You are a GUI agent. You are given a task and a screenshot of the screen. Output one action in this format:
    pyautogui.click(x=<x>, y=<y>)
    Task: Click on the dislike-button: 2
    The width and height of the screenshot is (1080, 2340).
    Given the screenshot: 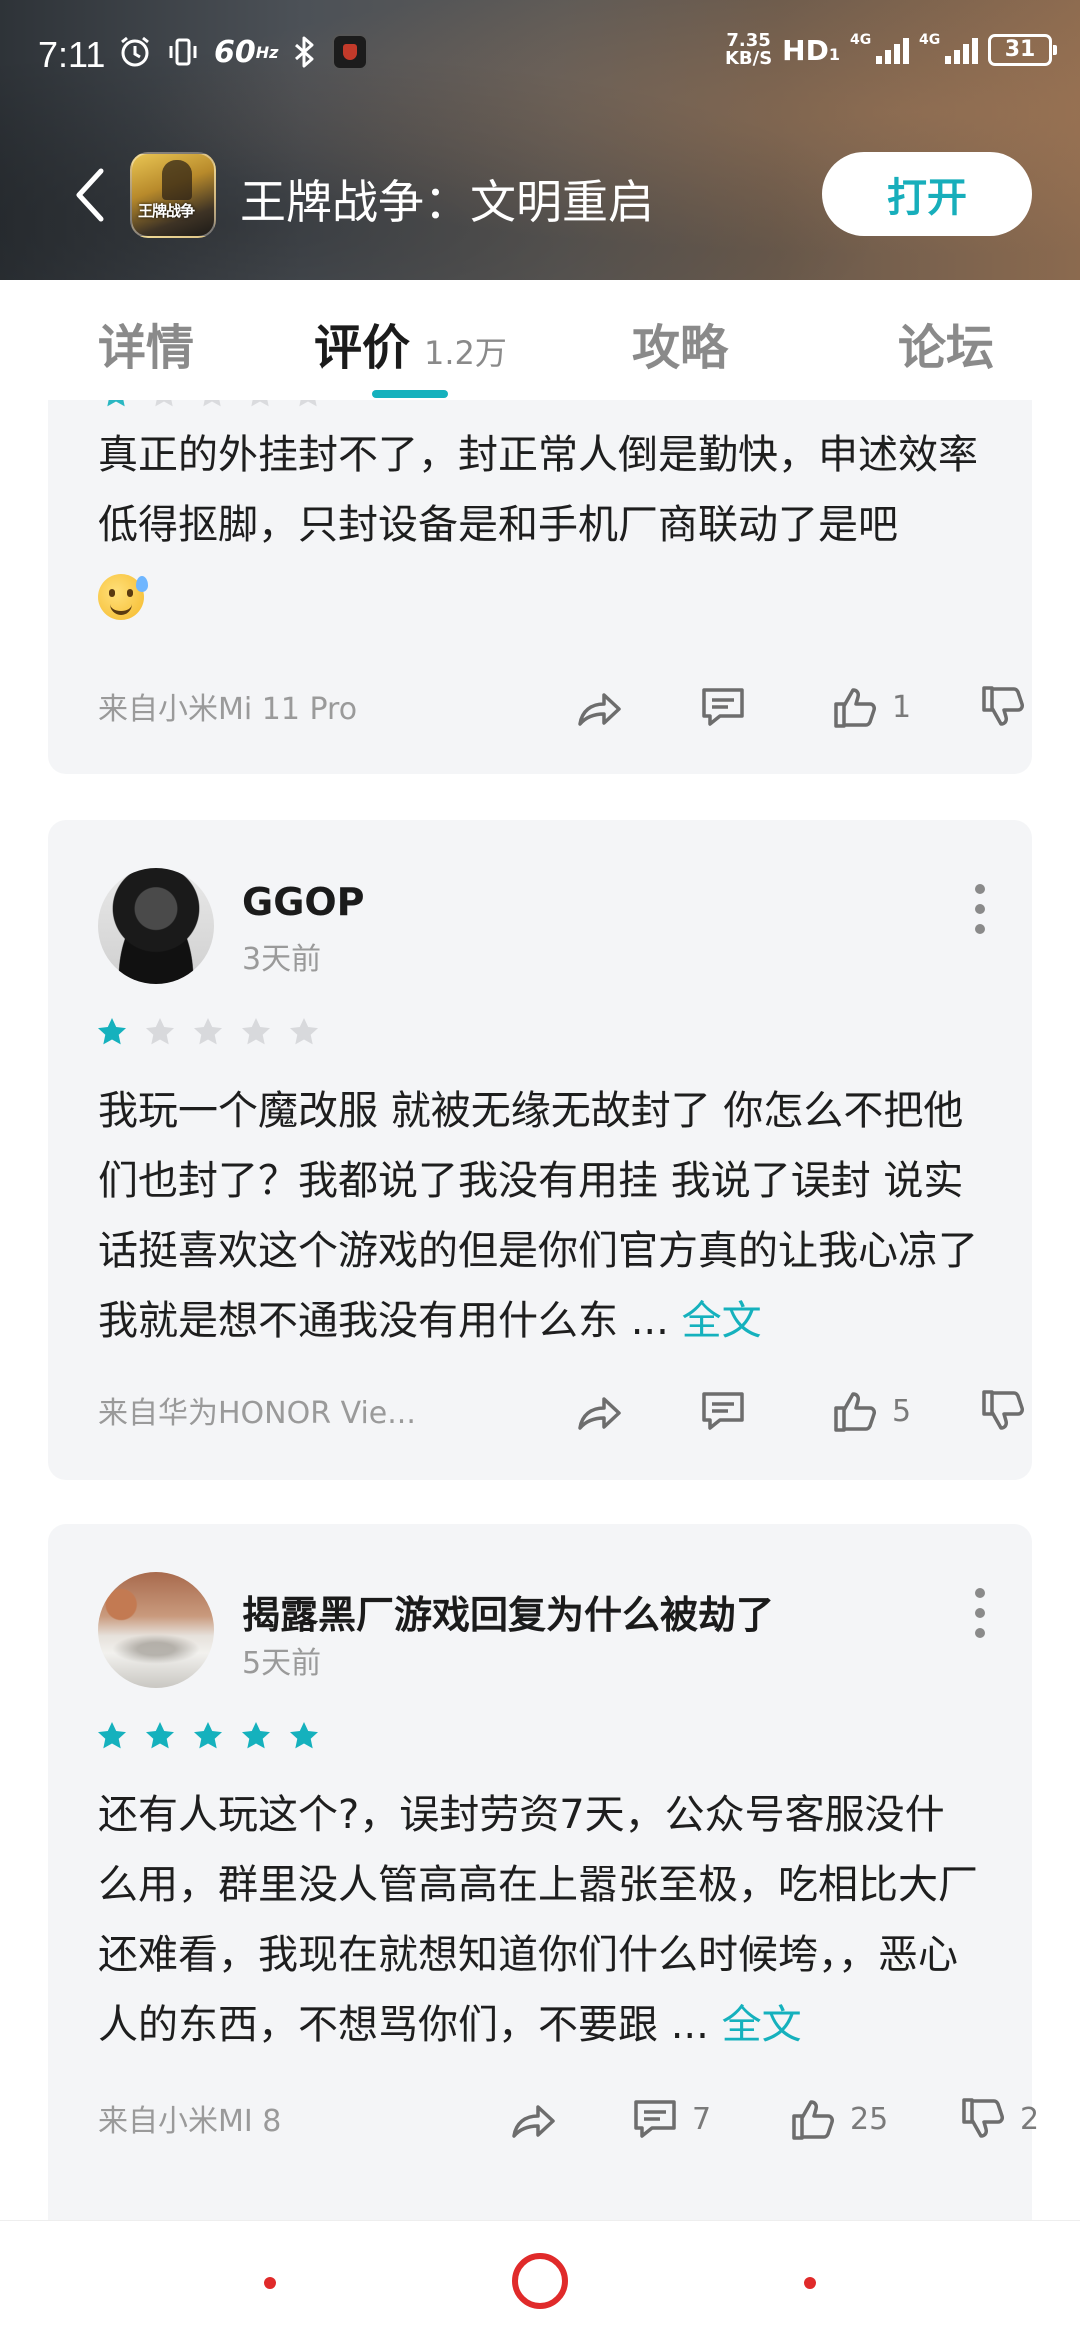 What is the action you would take?
    pyautogui.click(x=998, y=2119)
    